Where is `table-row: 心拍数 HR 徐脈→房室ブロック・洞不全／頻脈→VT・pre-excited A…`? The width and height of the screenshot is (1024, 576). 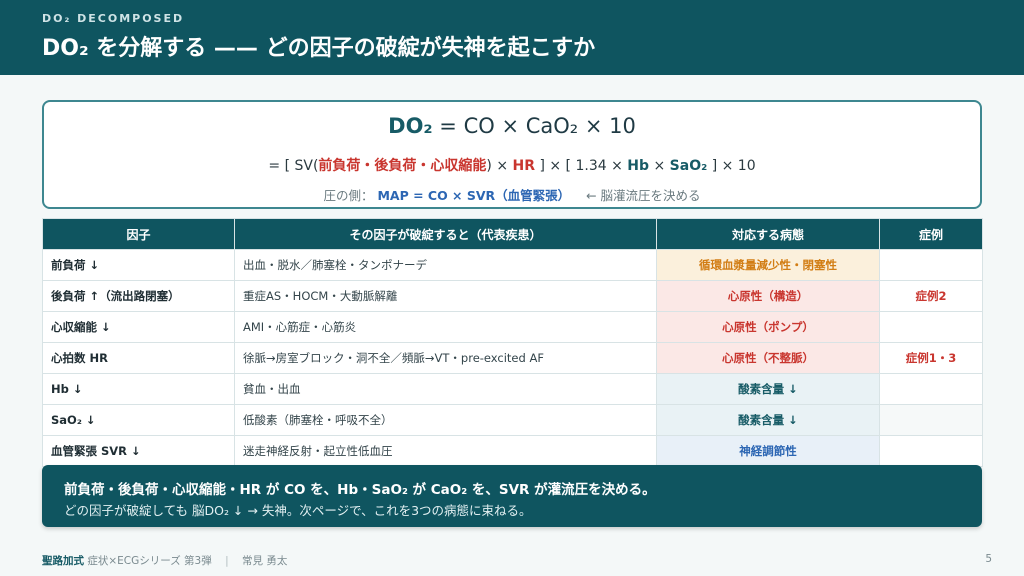 table-row: 心拍数 HR 徐脈→房室ブロック・洞不全／頻脈→VT・pre-excited A… is located at coordinates (512, 358).